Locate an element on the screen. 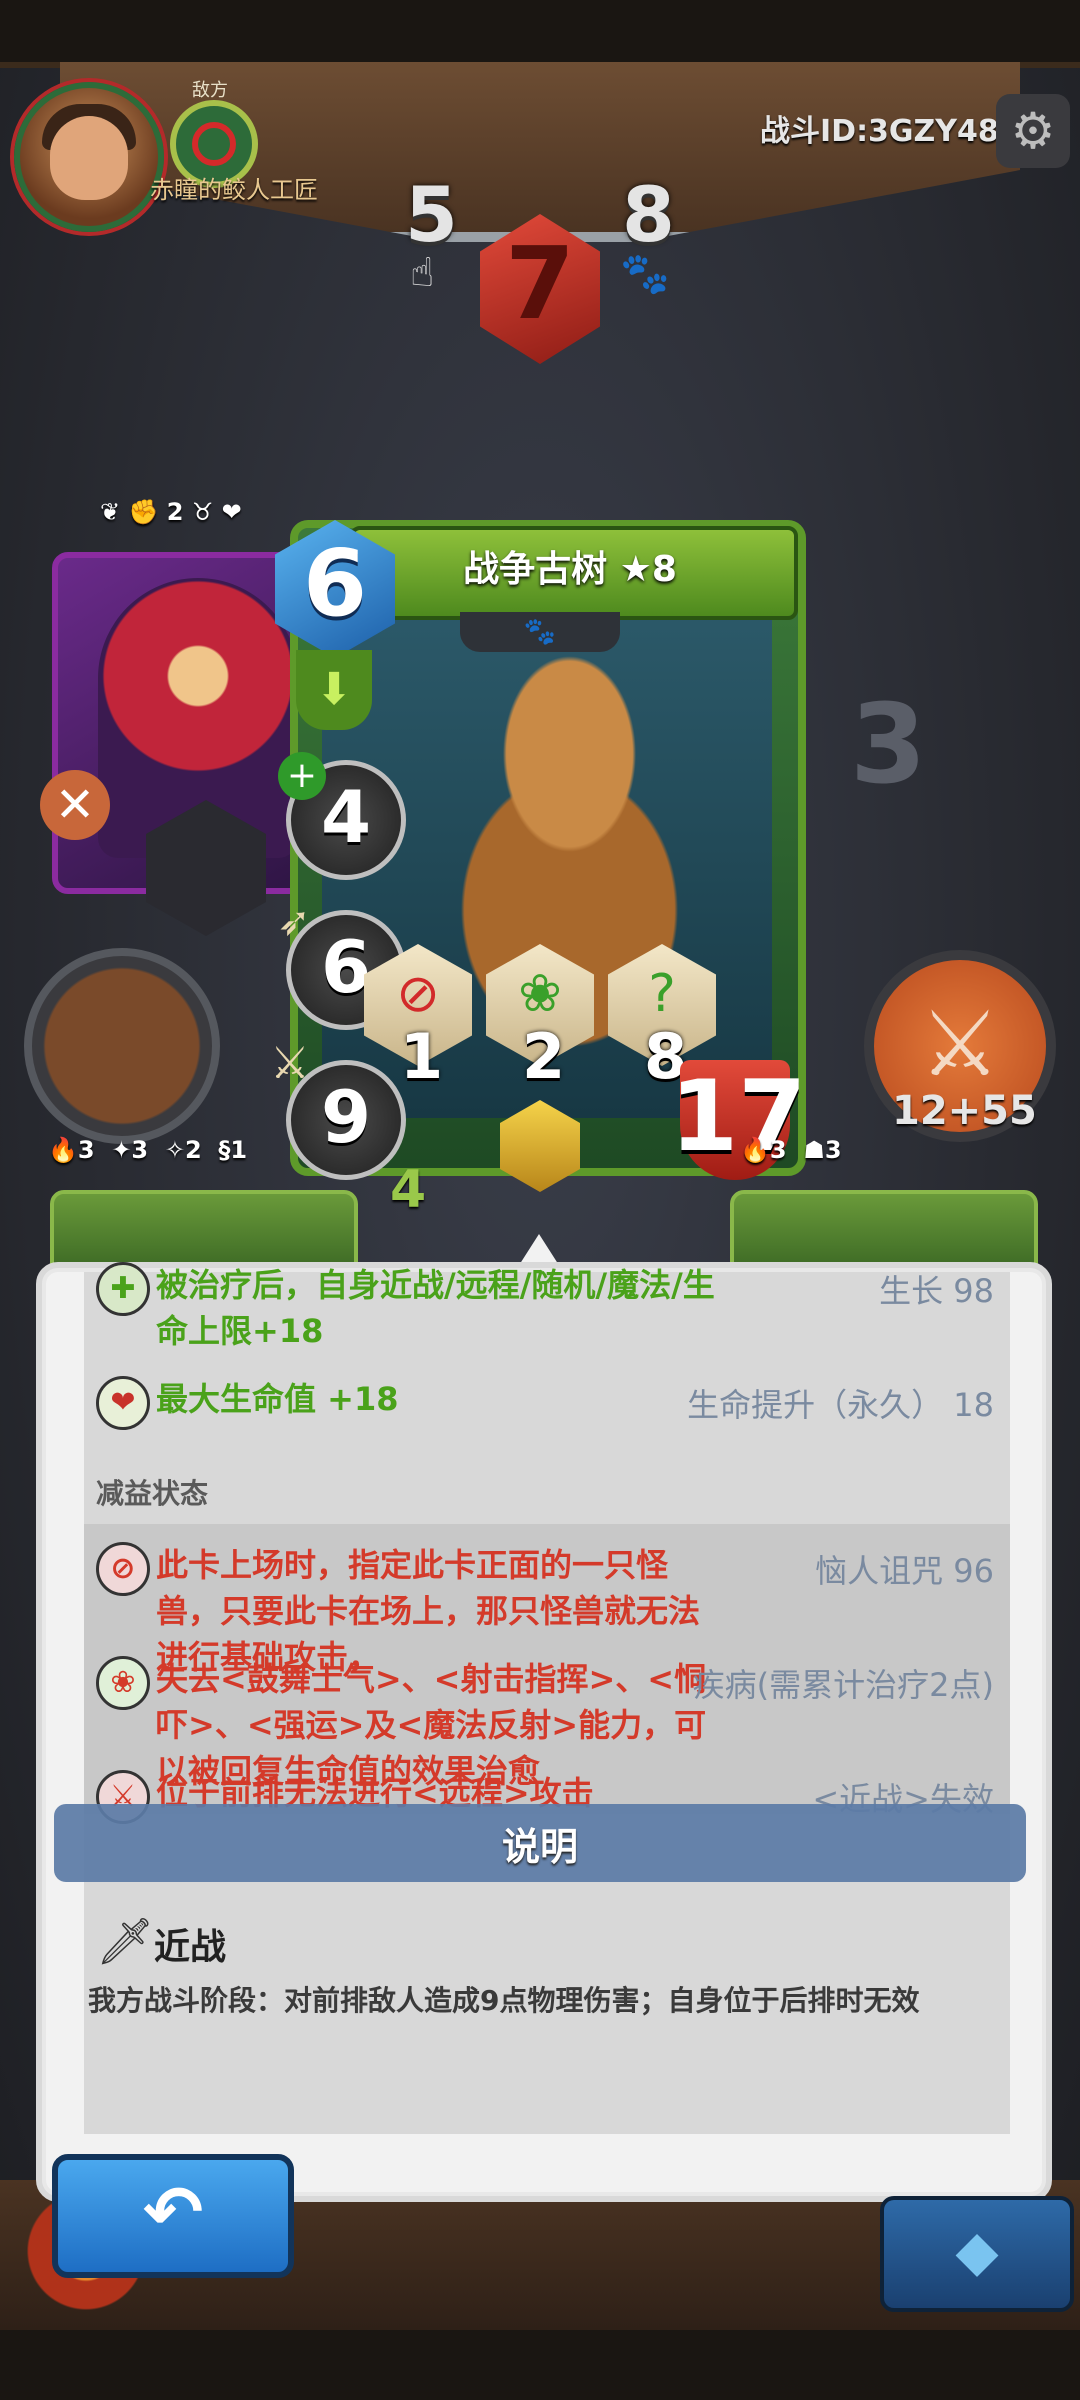 This screenshot has height=2400, width=1080. left-card-top-stat: 2 is located at coordinates (175, 512).